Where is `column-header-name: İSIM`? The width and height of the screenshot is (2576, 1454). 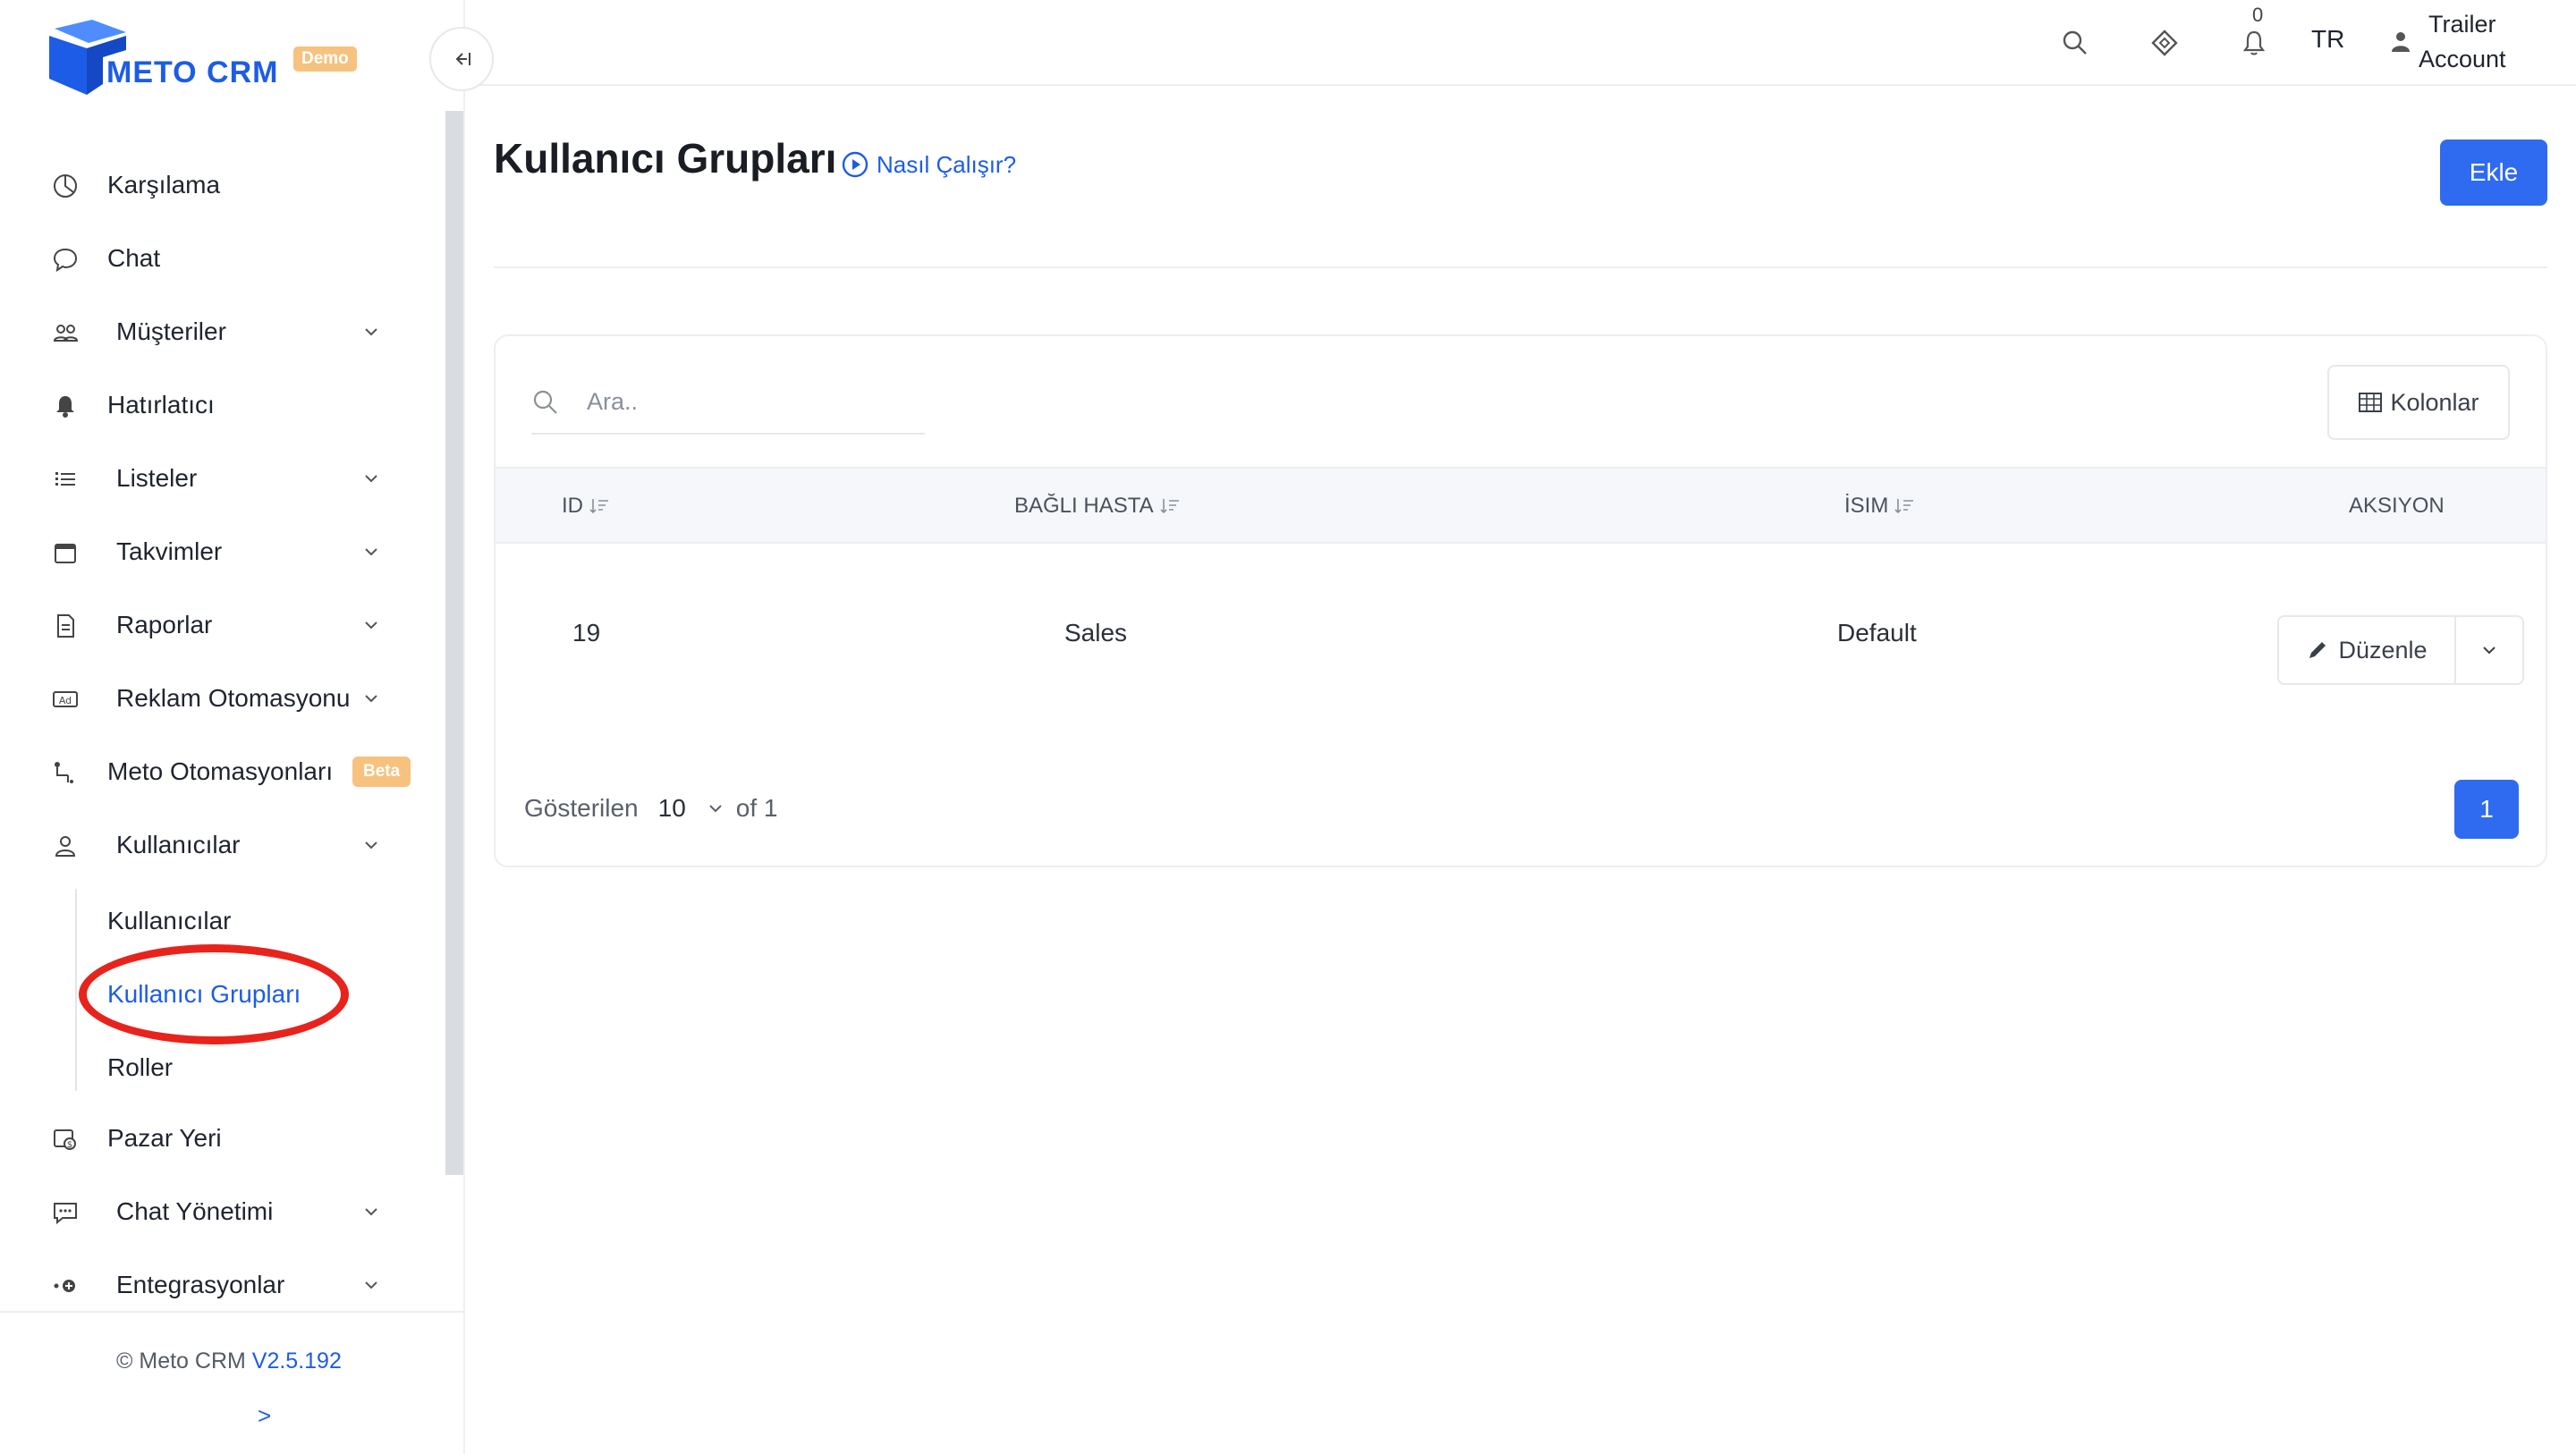 column-header-name: İSIM is located at coordinates (1879, 506).